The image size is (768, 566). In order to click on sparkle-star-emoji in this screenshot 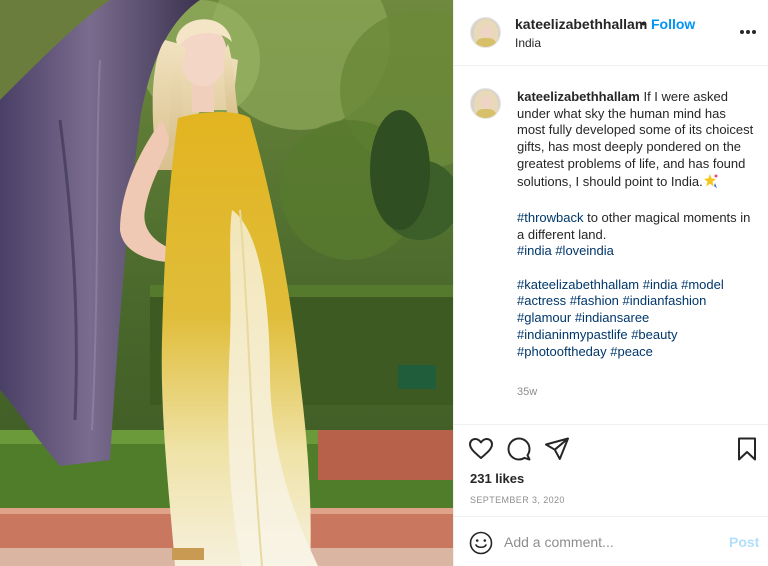, I will do `click(711, 183)`.